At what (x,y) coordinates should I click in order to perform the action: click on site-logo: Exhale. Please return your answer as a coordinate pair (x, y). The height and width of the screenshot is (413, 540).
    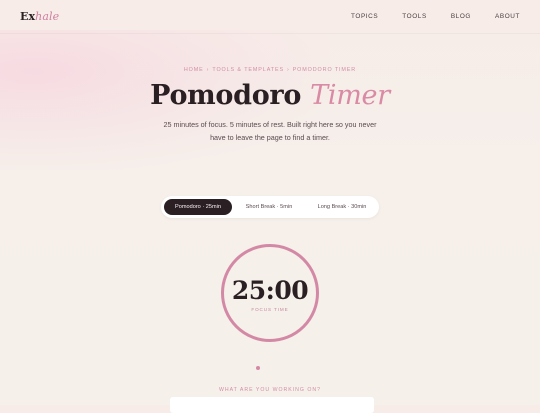
    Looking at the image, I should click on (39, 16).